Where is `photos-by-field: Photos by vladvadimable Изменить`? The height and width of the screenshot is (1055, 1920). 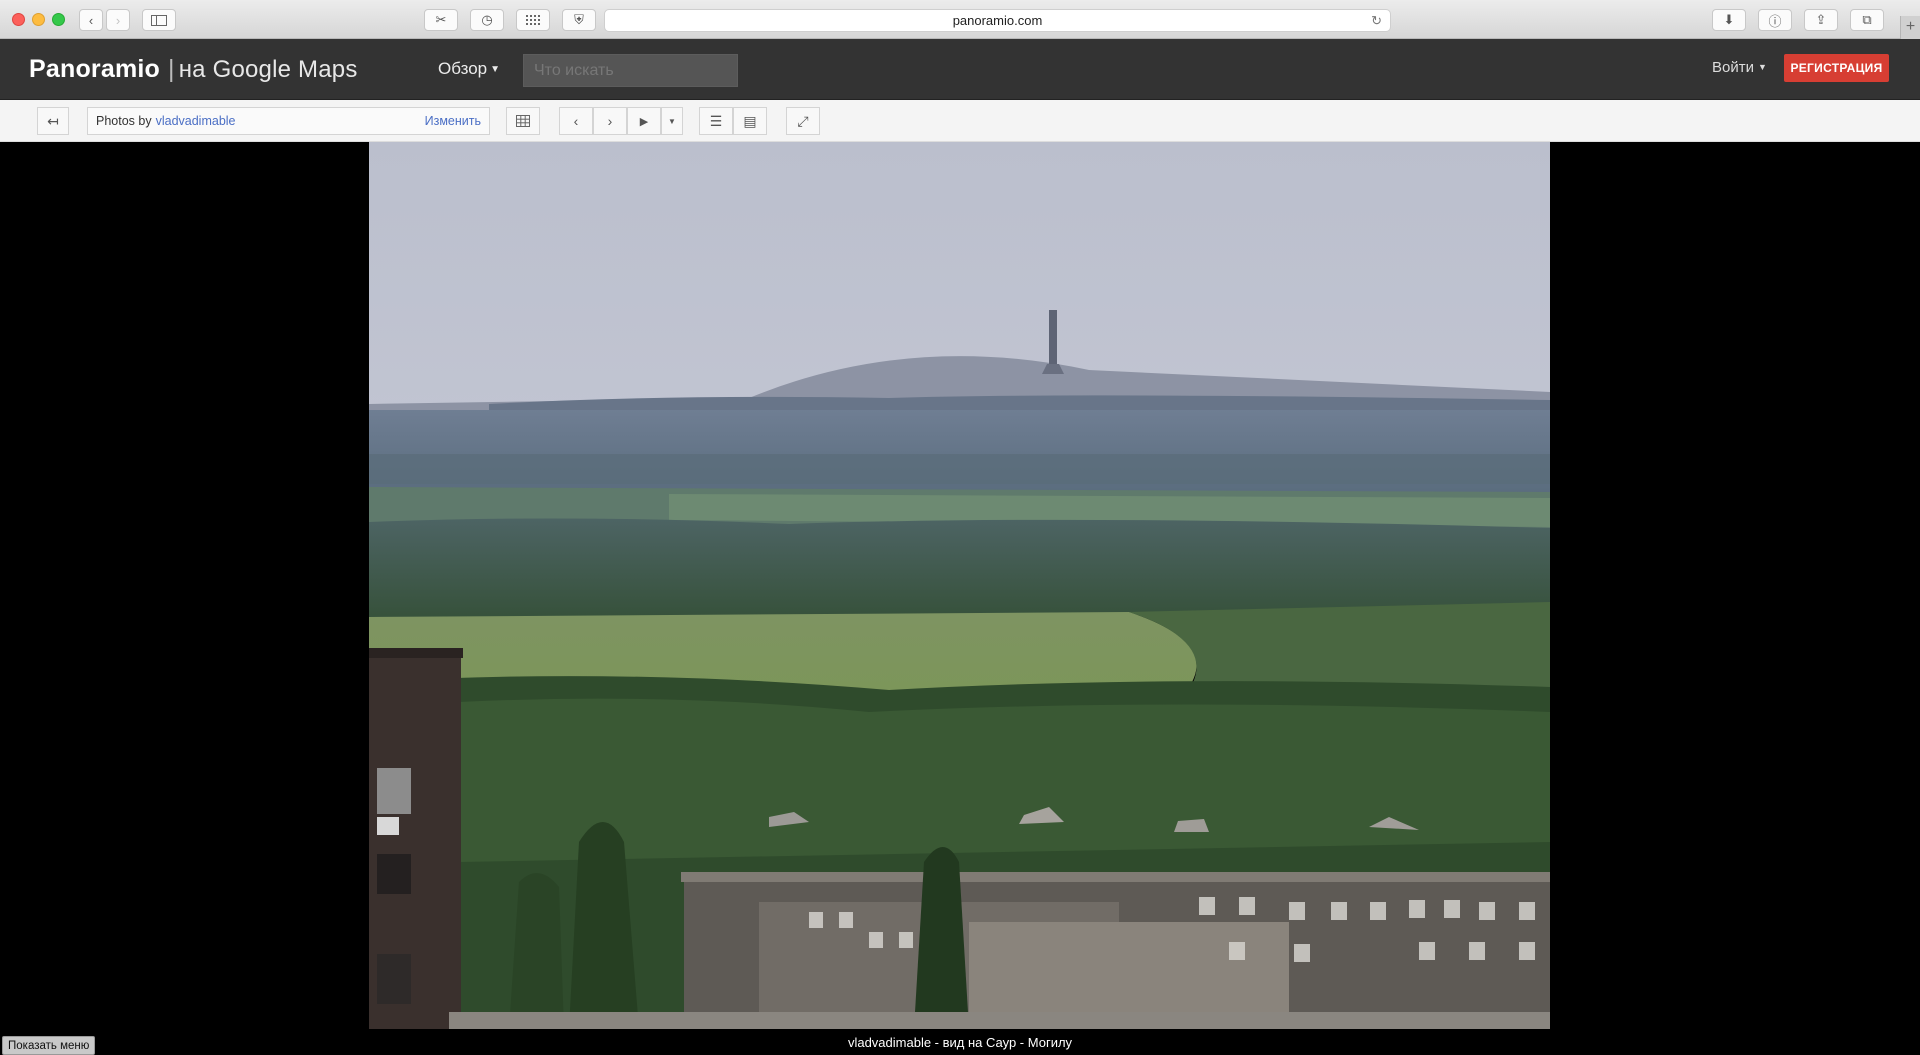
photos-by-field: Photos by vladvadimable Изменить is located at coordinates (288, 121).